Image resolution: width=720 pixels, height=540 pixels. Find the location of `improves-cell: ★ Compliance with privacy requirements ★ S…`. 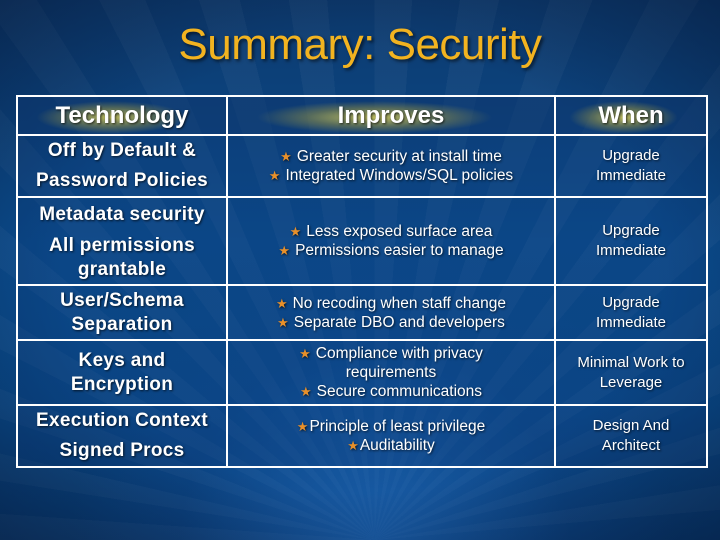

improves-cell: ★ Compliance with privacy requirements ★ S… is located at coordinates (391, 372).